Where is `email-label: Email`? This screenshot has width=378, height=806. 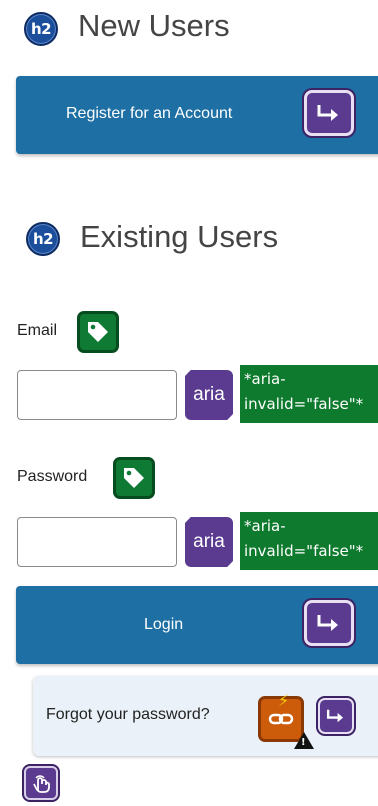 email-label: Email is located at coordinates (37, 330).